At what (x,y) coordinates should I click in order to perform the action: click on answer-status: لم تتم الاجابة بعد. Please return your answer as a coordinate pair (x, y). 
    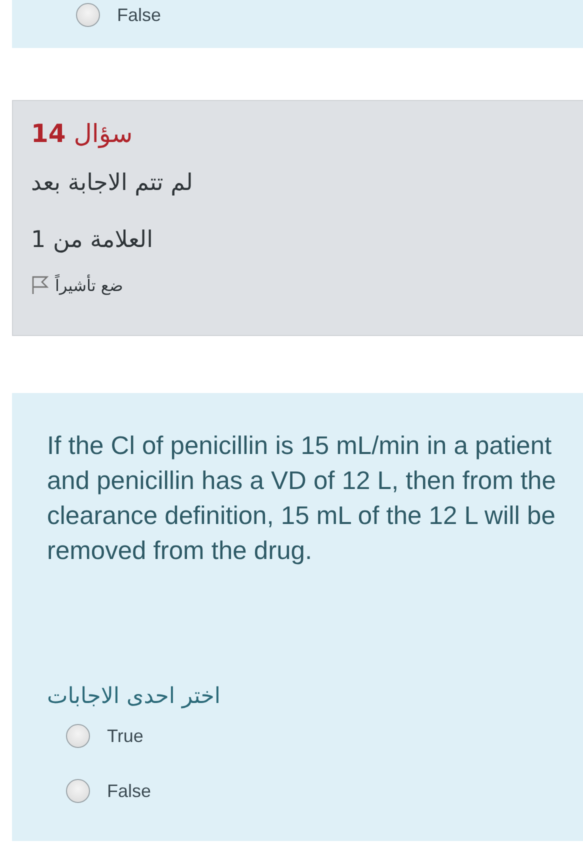
    Looking at the image, I should click on (112, 184).